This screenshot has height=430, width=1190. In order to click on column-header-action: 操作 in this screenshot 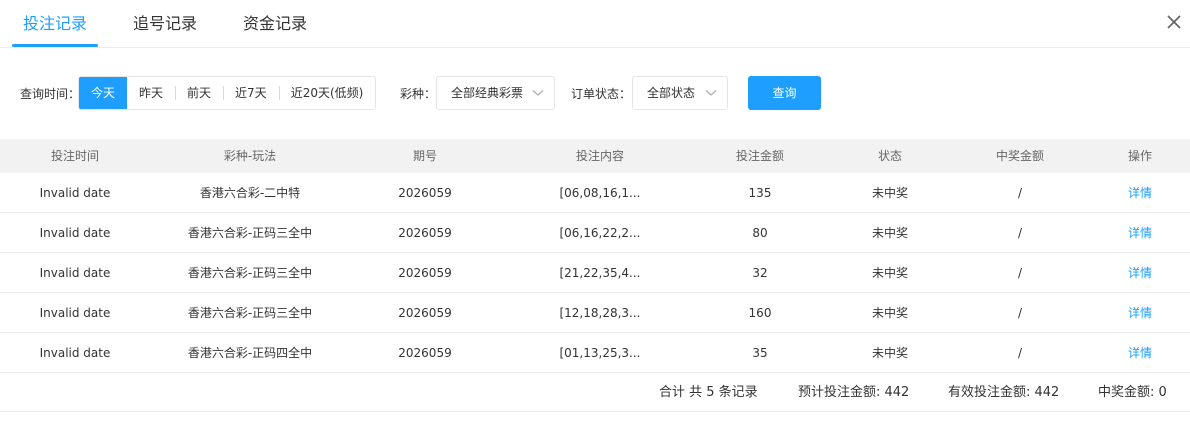, I will do `click(1139, 156)`.